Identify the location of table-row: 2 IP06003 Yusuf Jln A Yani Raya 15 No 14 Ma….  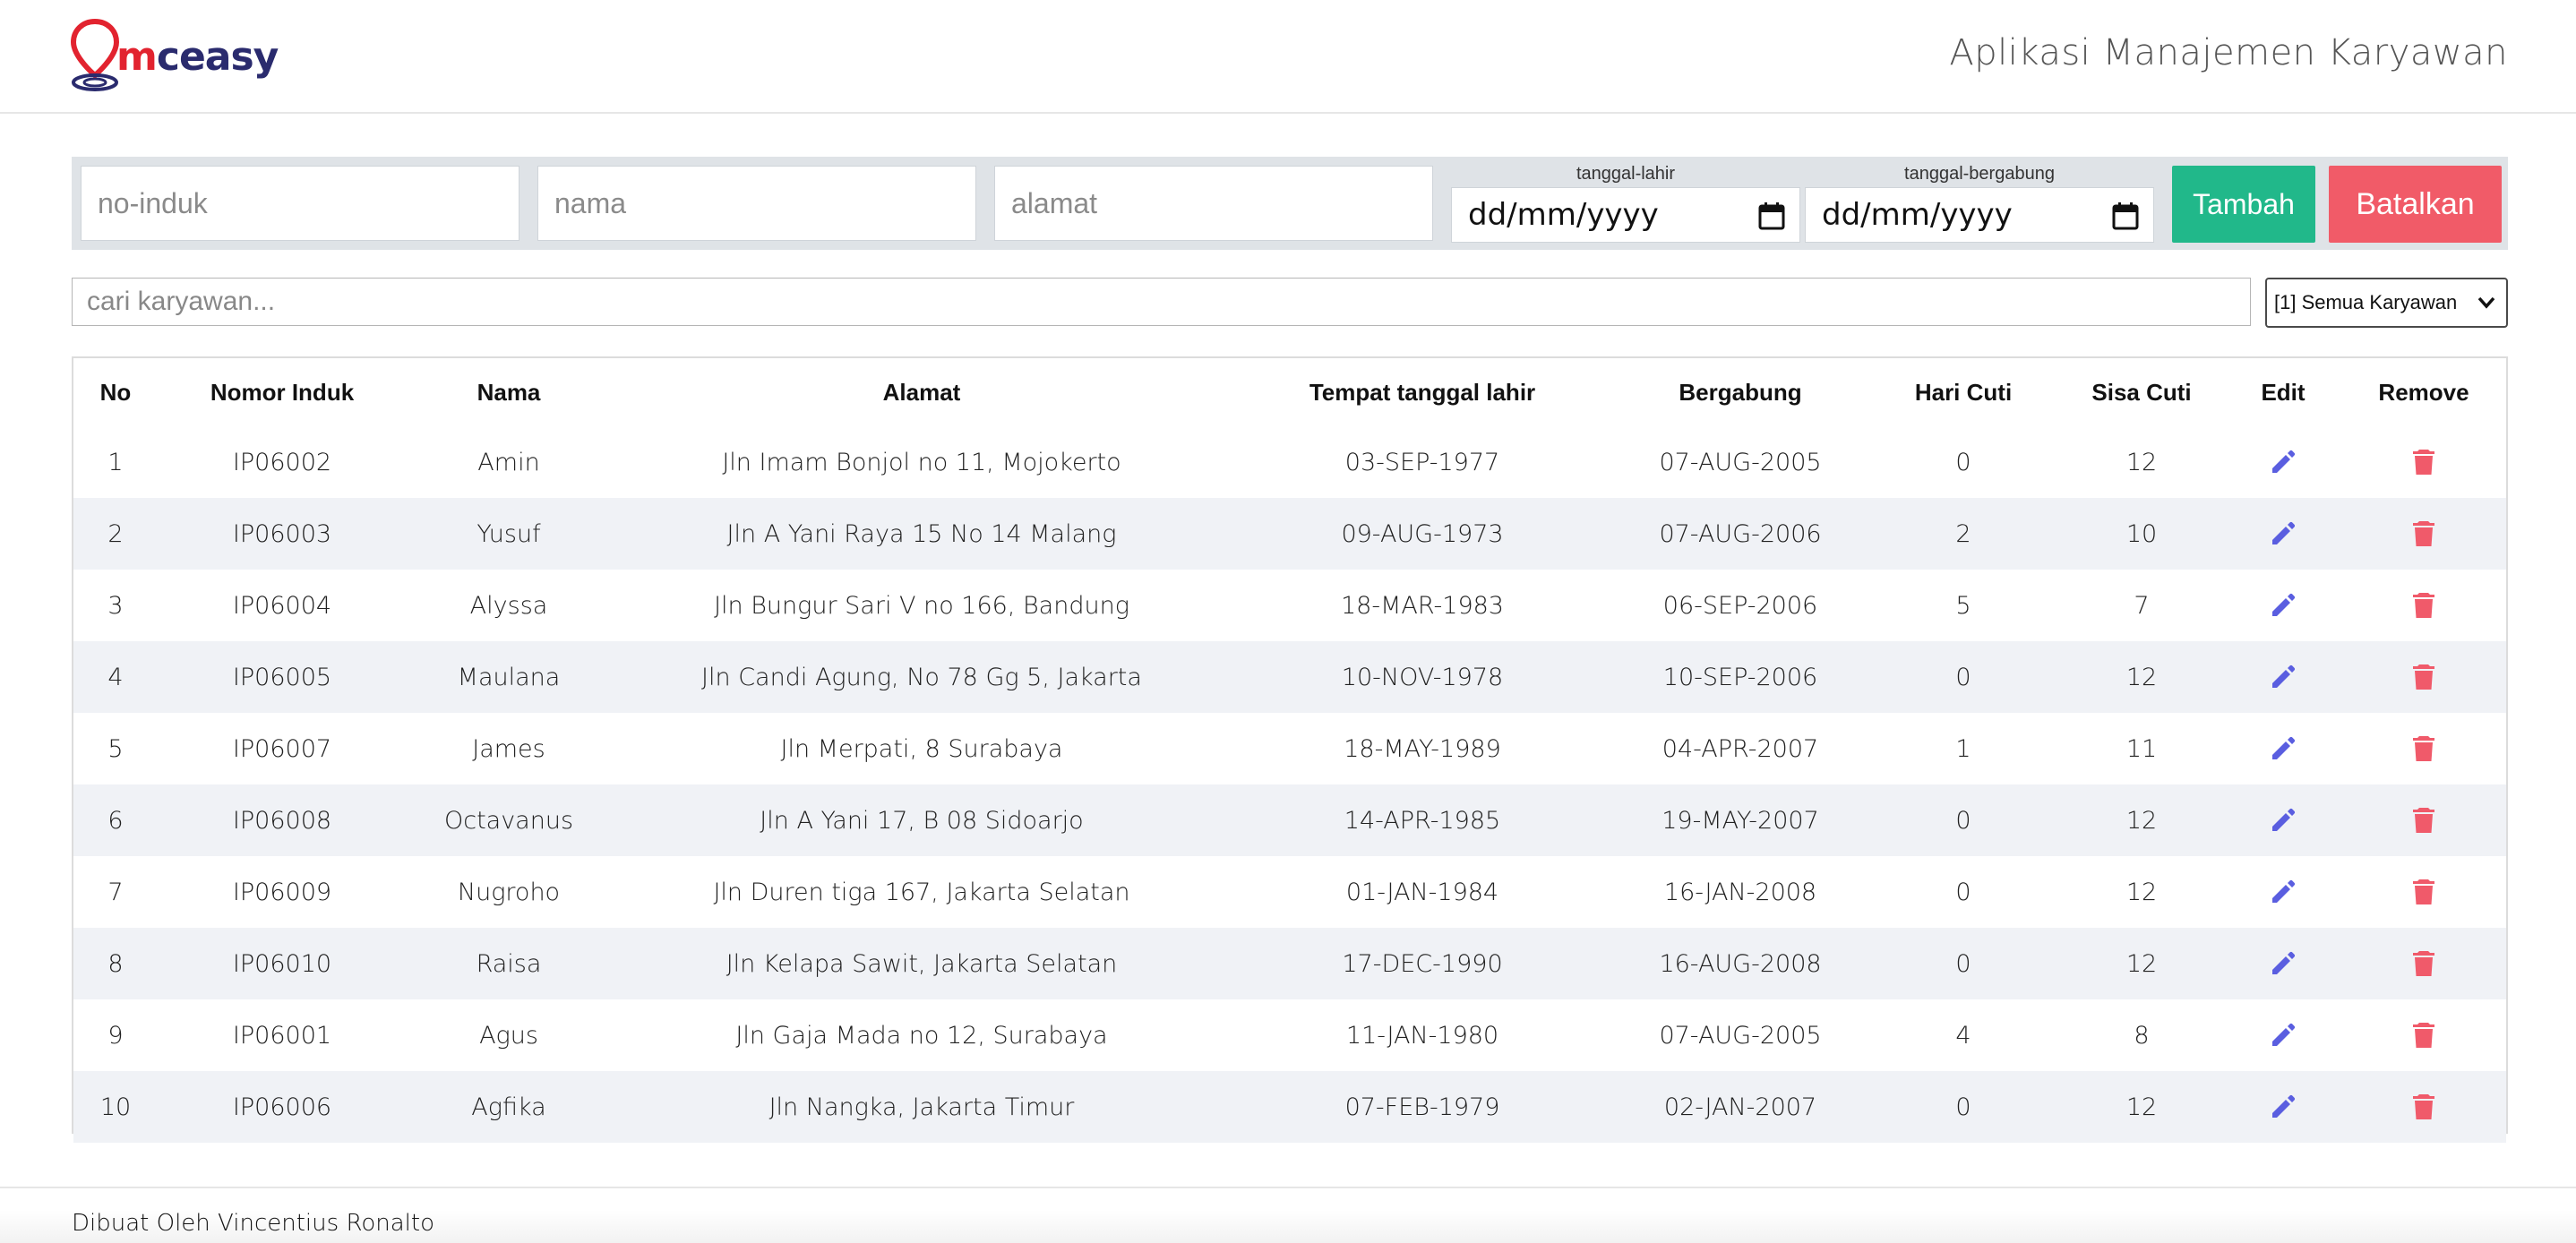
(1289, 534).